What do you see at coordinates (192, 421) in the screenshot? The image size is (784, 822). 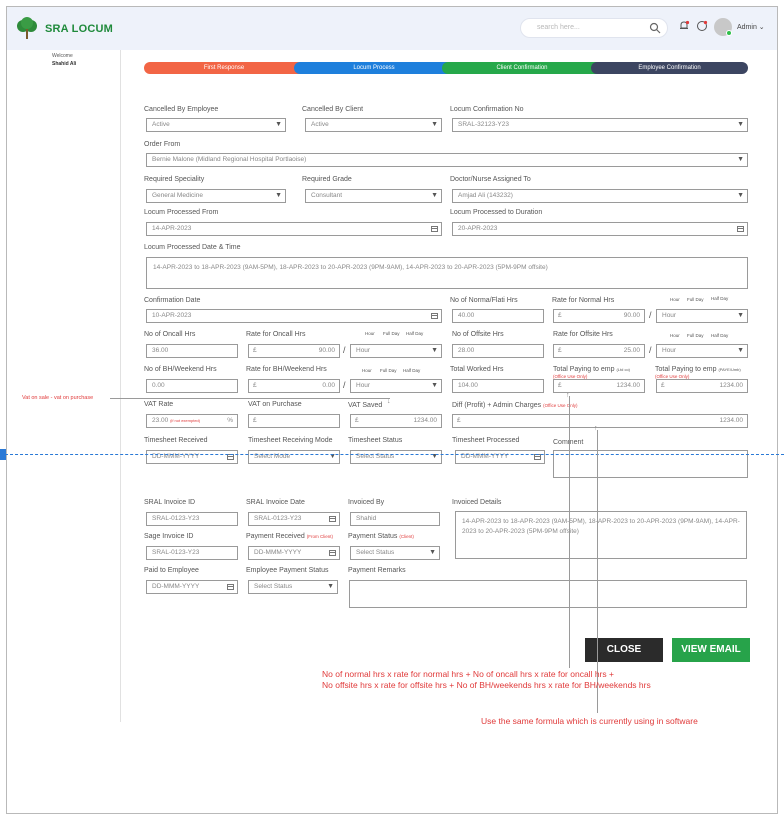 I see `vat-rate-input: 23.00 (if not exempted)%` at bounding box center [192, 421].